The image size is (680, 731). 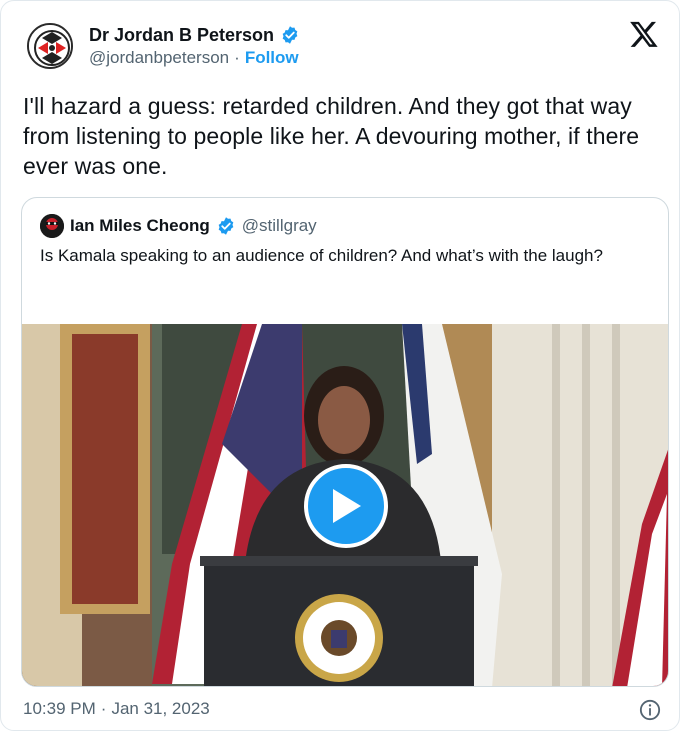 I want to click on tweet-time: 10:39 PM, so click(x=59, y=709).